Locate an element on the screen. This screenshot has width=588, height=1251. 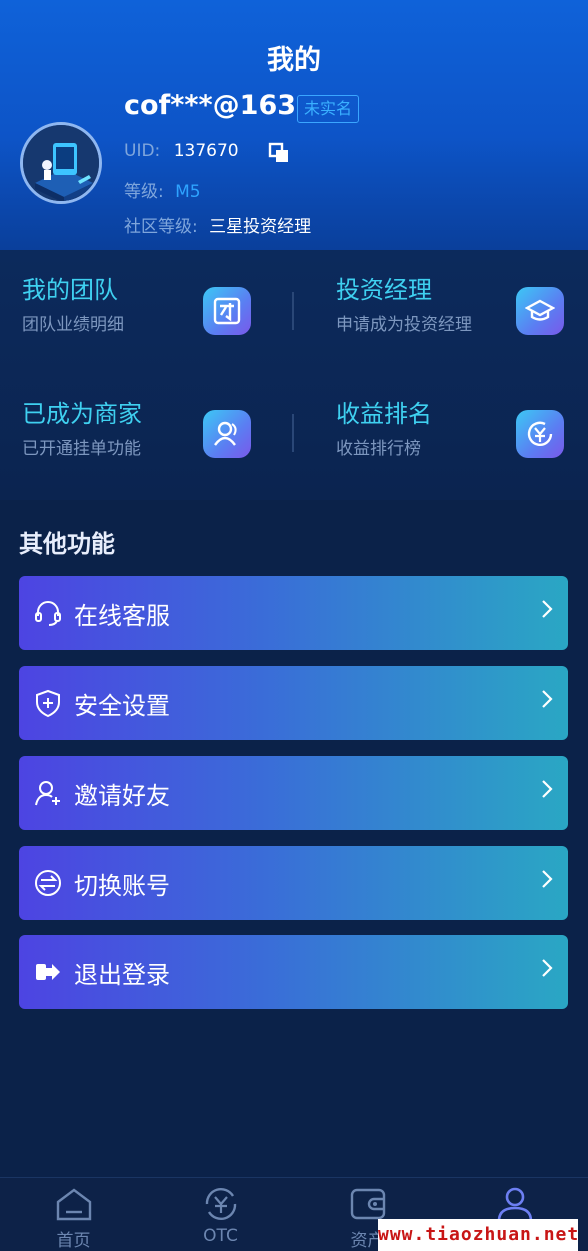
watermark-text: www.tiaozhuan.net is located at coordinates (478, 1235).